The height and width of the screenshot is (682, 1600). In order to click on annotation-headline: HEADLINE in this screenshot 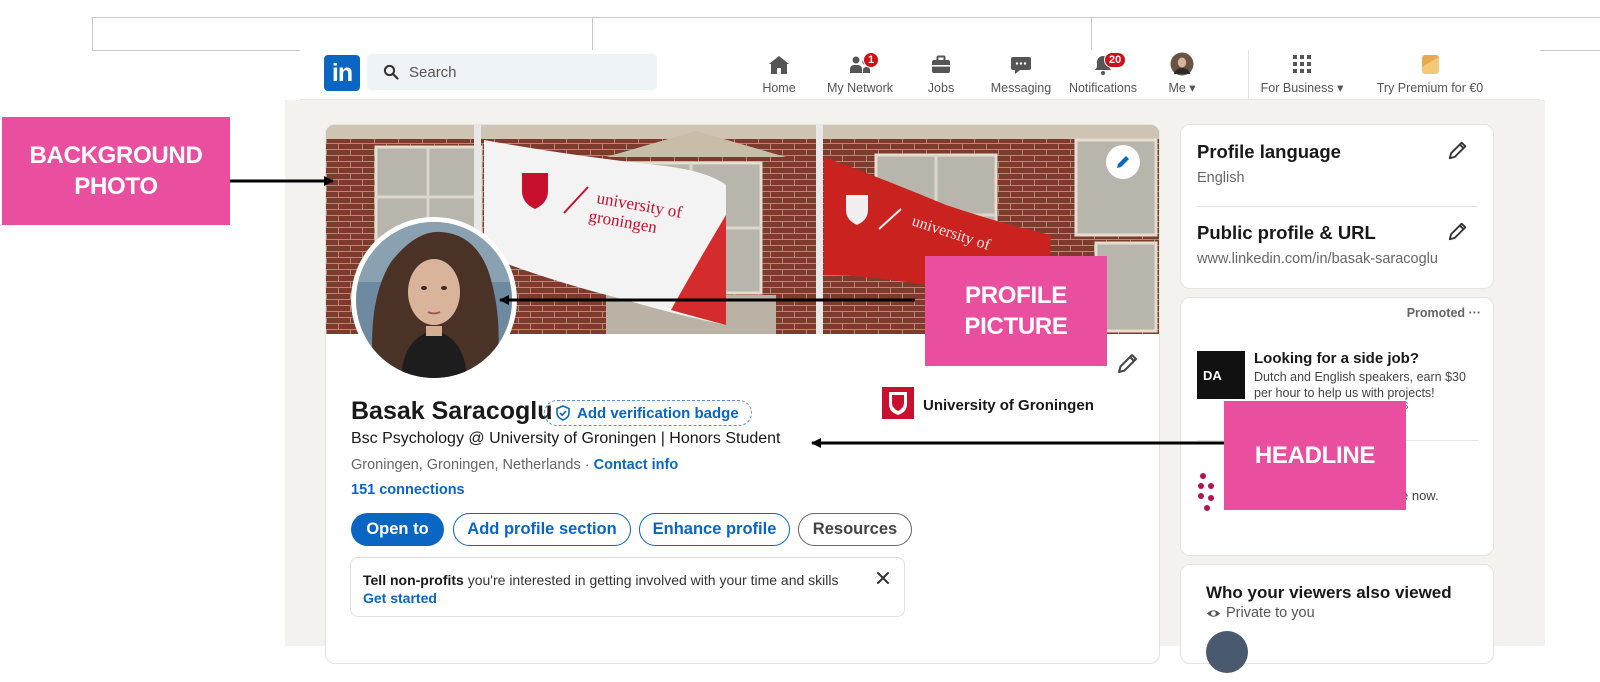, I will do `click(1315, 455)`.